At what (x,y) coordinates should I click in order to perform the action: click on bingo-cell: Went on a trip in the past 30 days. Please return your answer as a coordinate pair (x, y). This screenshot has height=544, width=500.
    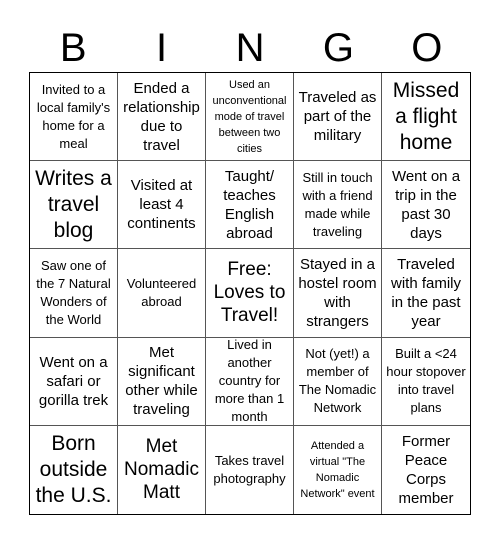
    Looking at the image, I should click on (426, 205).